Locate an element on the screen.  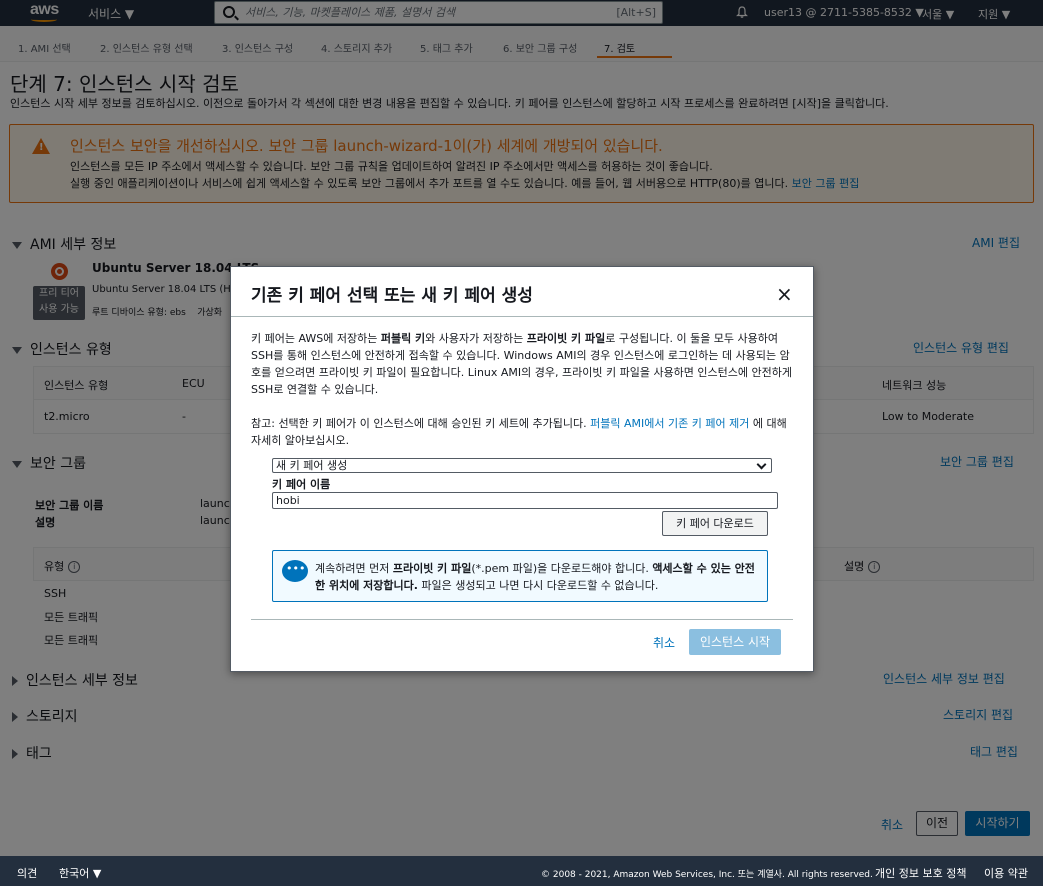
select-value: 새 키 페어 생성 is located at coordinates (312, 465).